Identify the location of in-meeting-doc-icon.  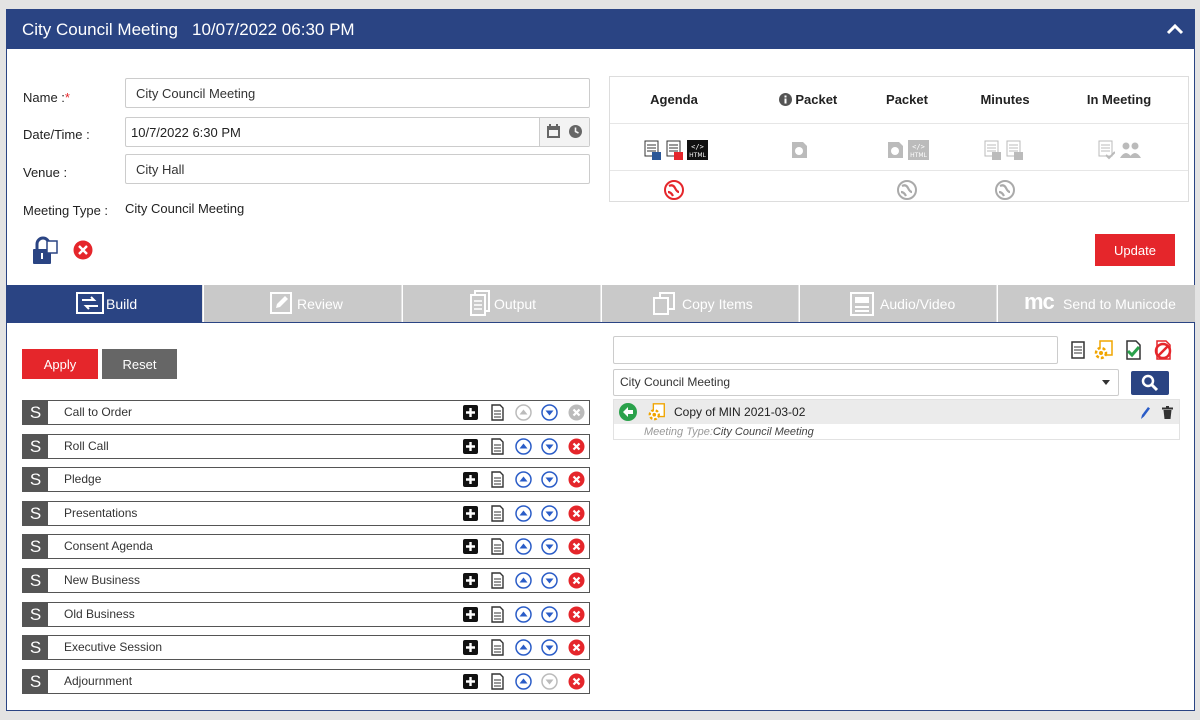
(1106, 150).